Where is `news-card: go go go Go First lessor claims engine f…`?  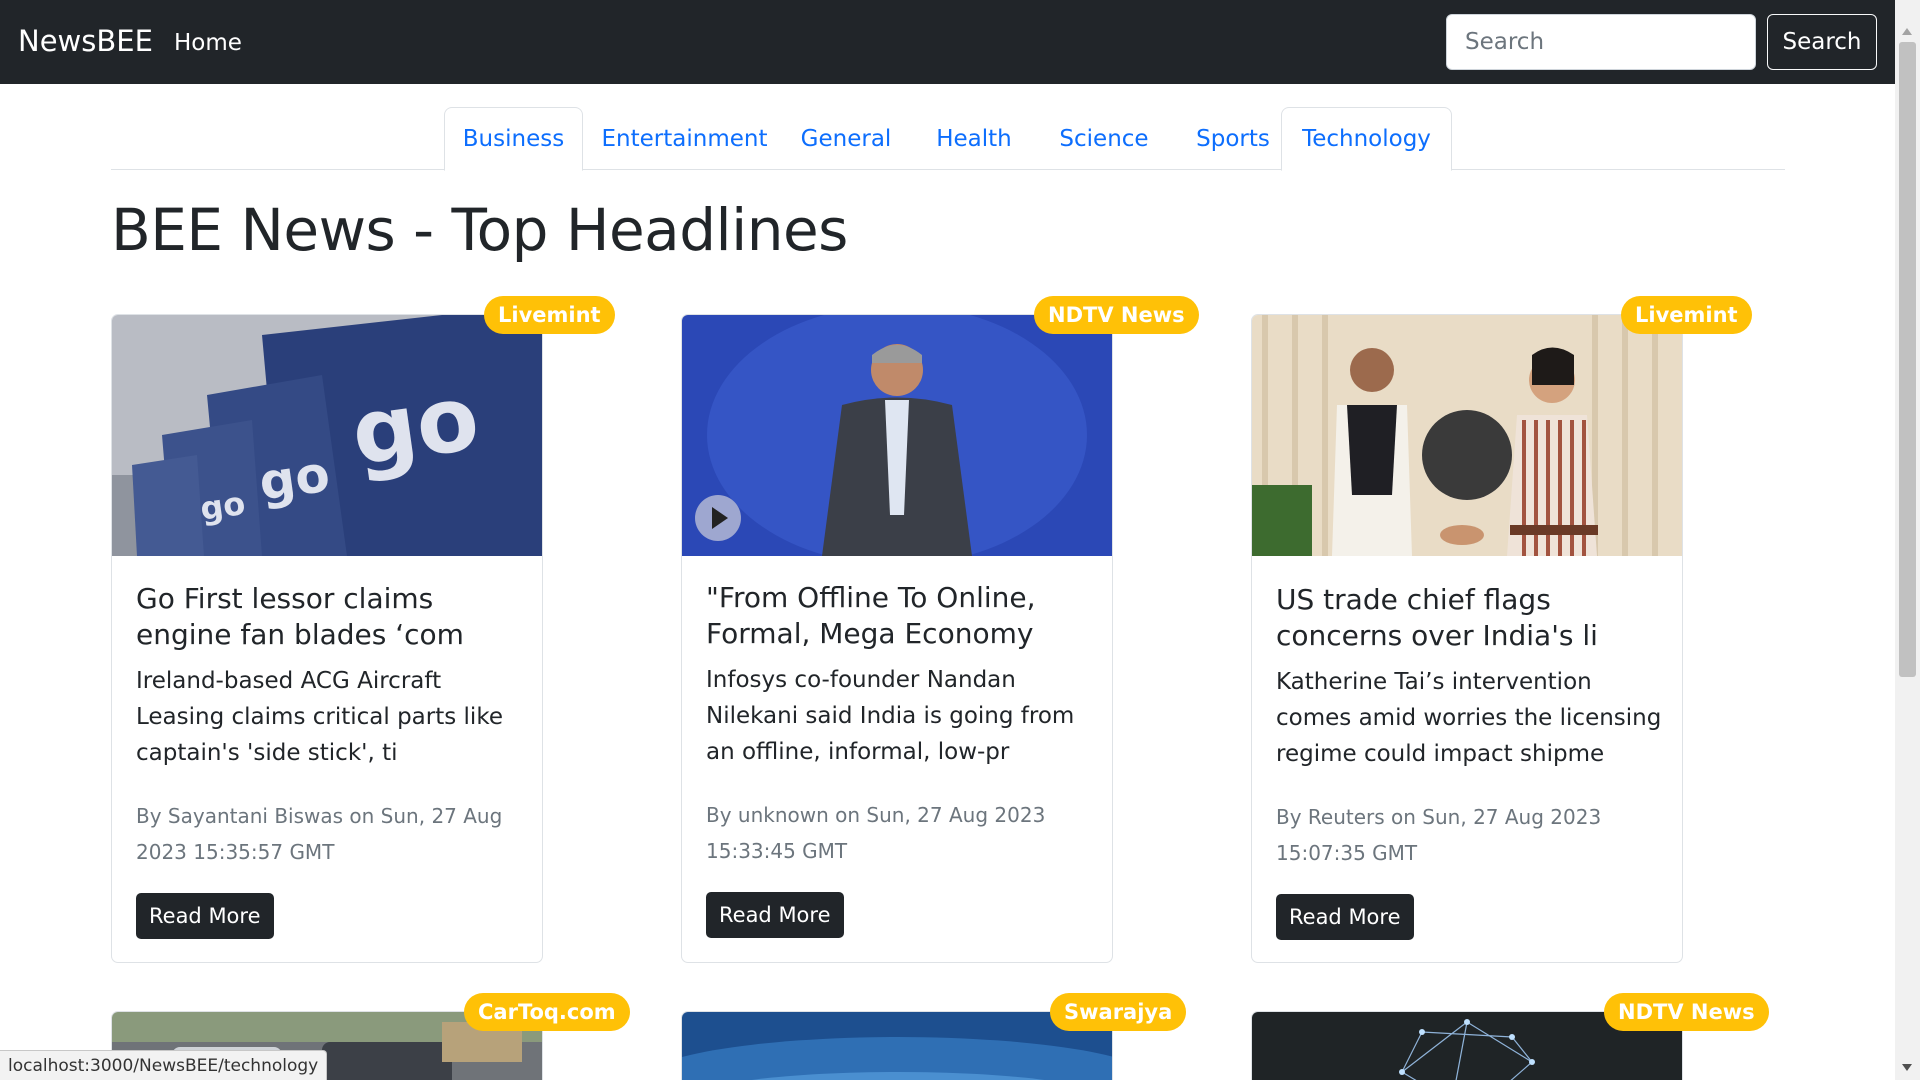 news-card: go go go Go First lessor claims engine f… is located at coordinates (327, 638).